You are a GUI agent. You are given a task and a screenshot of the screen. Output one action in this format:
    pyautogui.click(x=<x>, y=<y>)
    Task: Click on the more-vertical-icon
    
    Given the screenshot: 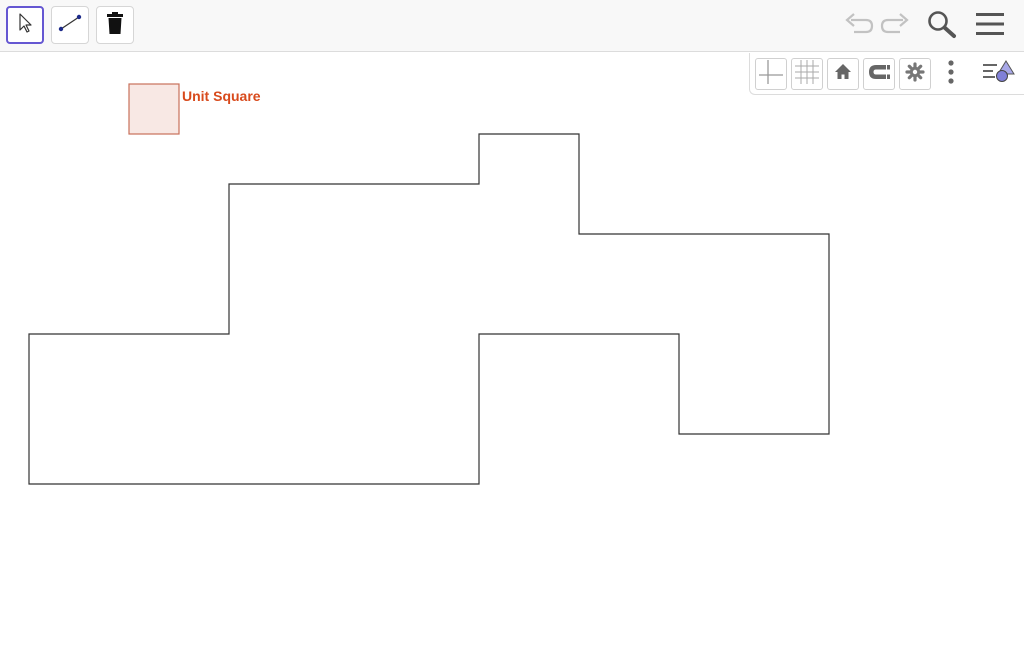 What is the action you would take?
    pyautogui.click(x=951, y=74)
    